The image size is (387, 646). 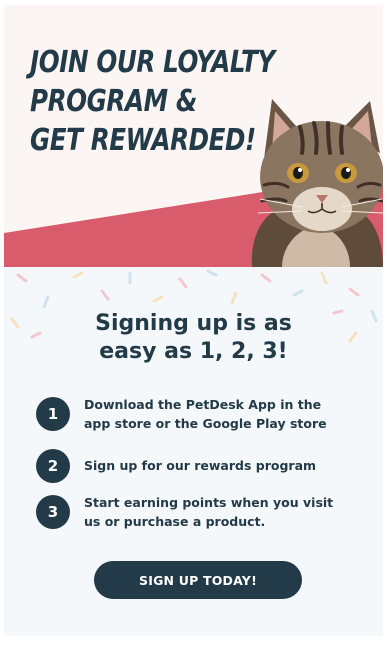 What do you see at coordinates (200, 465) in the screenshot?
I see `step-2-line-1: Sign up for our rewards program` at bounding box center [200, 465].